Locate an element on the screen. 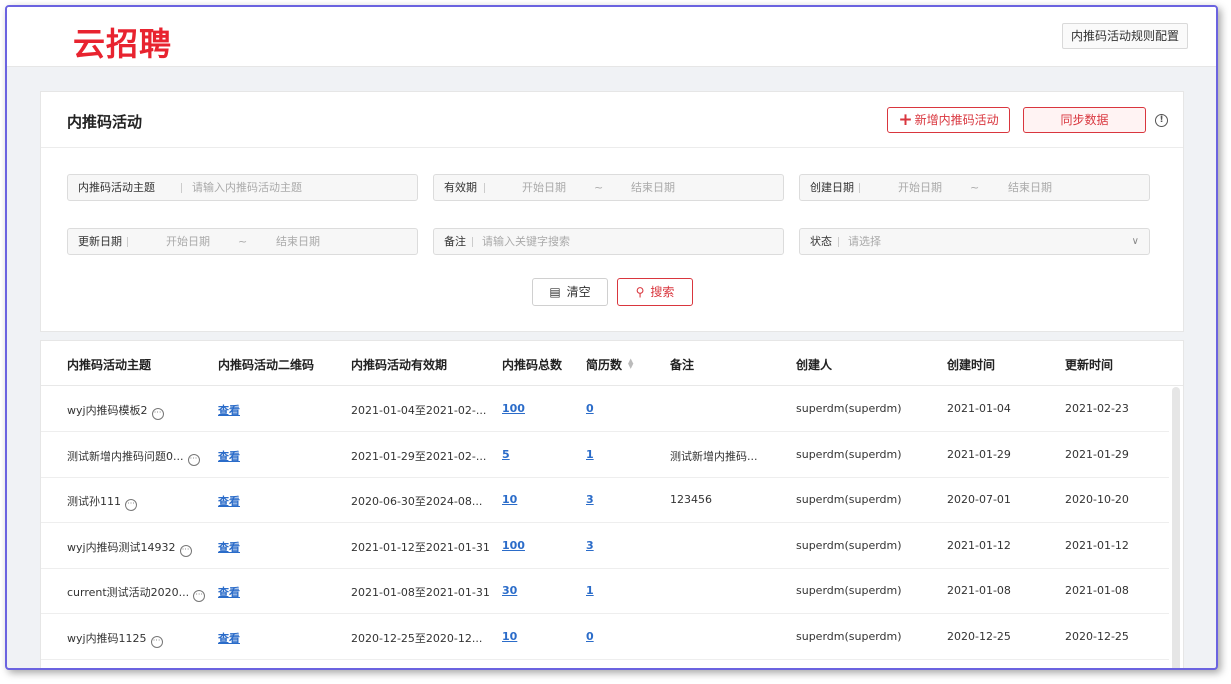 Image resolution: width=1231 pixels, height=684 pixels. total-link: 5 is located at coordinates (506, 454).